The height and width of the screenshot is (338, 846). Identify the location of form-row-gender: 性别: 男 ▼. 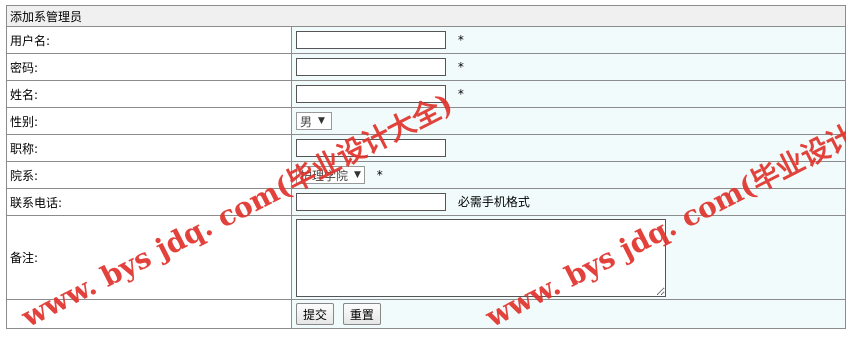
(426, 121).